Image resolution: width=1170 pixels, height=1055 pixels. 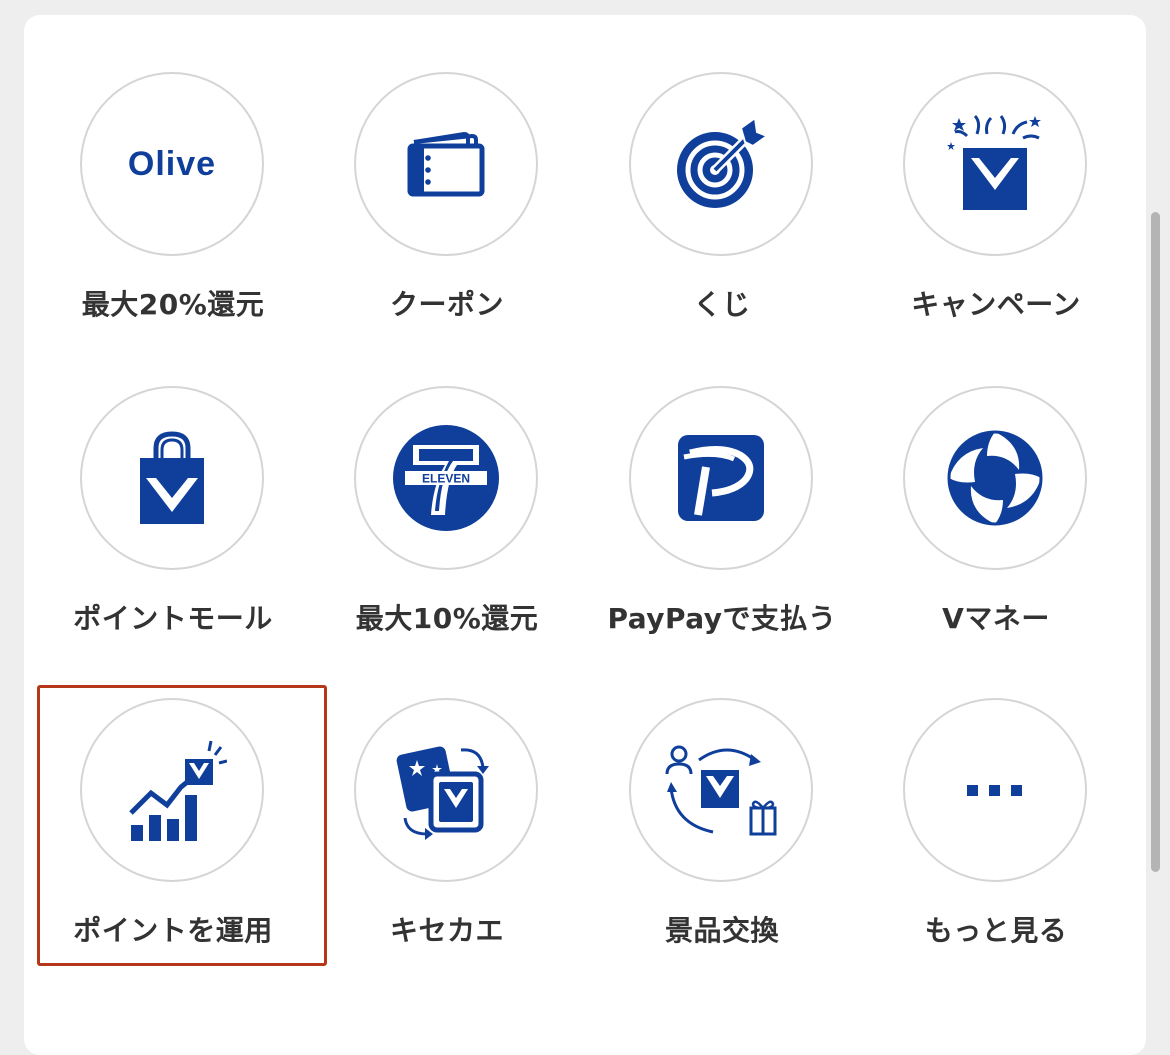 I want to click on menu-icon-circle: Olive, so click(x=172, y=164).